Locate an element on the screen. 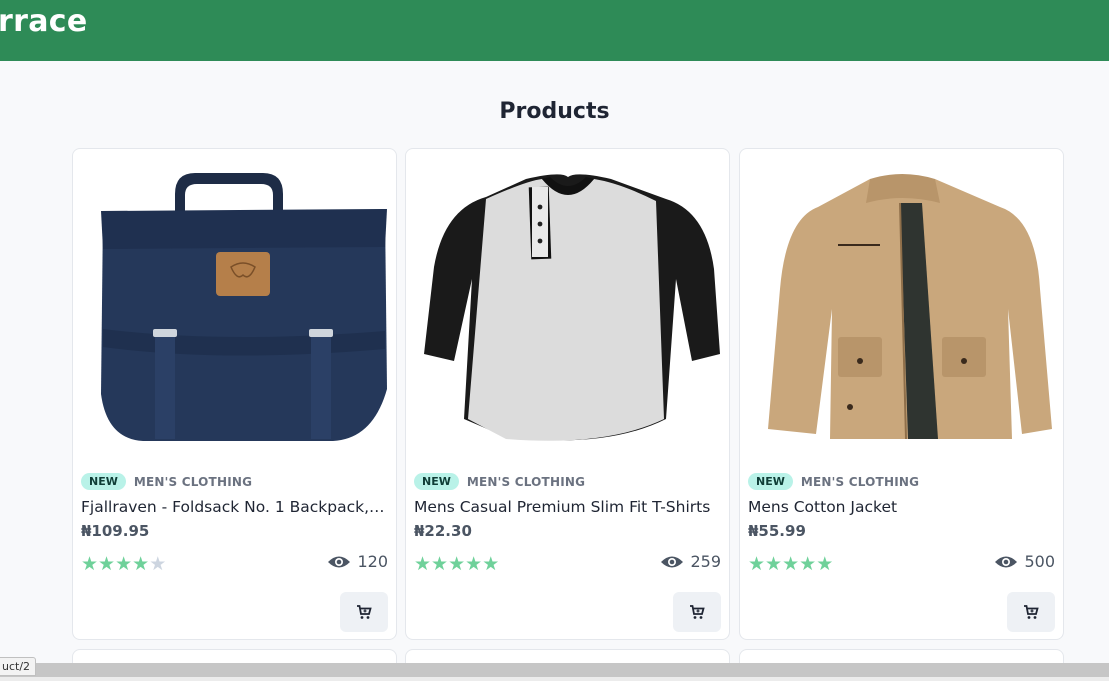 This screenshot has height=681, width=1109. view-count: 500 is located at coordinates (1024, 561).